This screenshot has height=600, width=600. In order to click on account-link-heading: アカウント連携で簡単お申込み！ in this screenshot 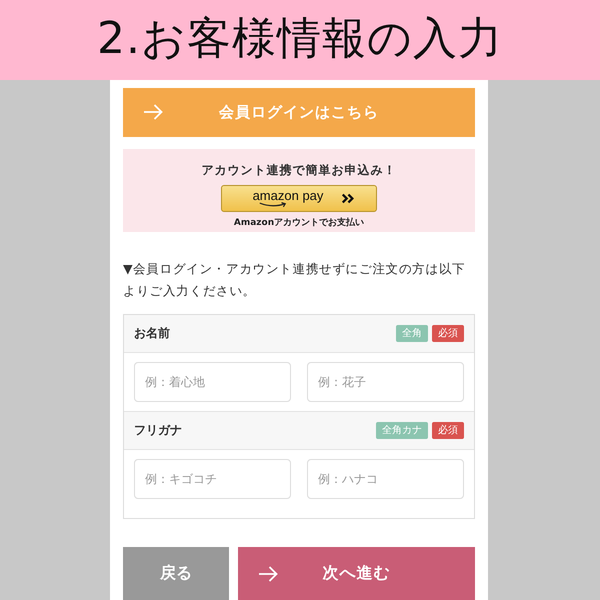, I will do `click(299, 170)`.